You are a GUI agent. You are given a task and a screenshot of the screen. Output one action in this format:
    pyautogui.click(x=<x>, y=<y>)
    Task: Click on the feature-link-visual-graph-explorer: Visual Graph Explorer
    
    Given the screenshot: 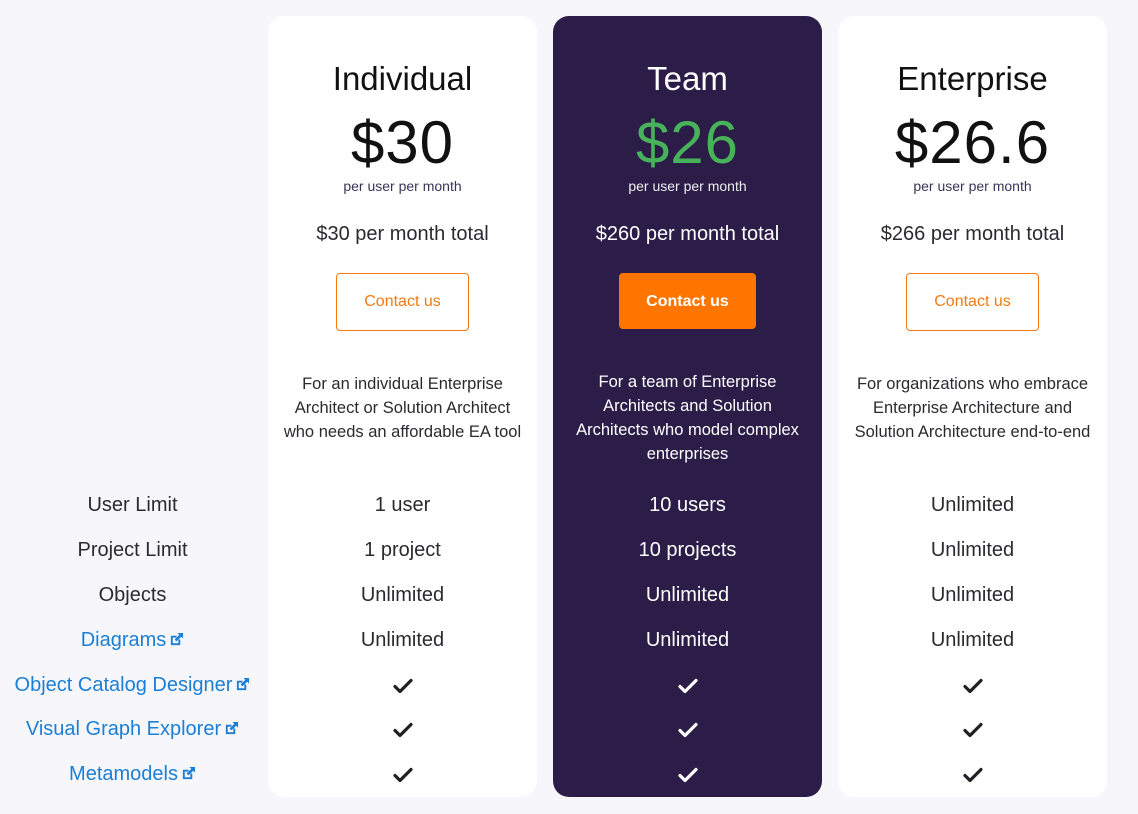 What is the action you would take?
    pyautogui.click(x=132, y=729)
    